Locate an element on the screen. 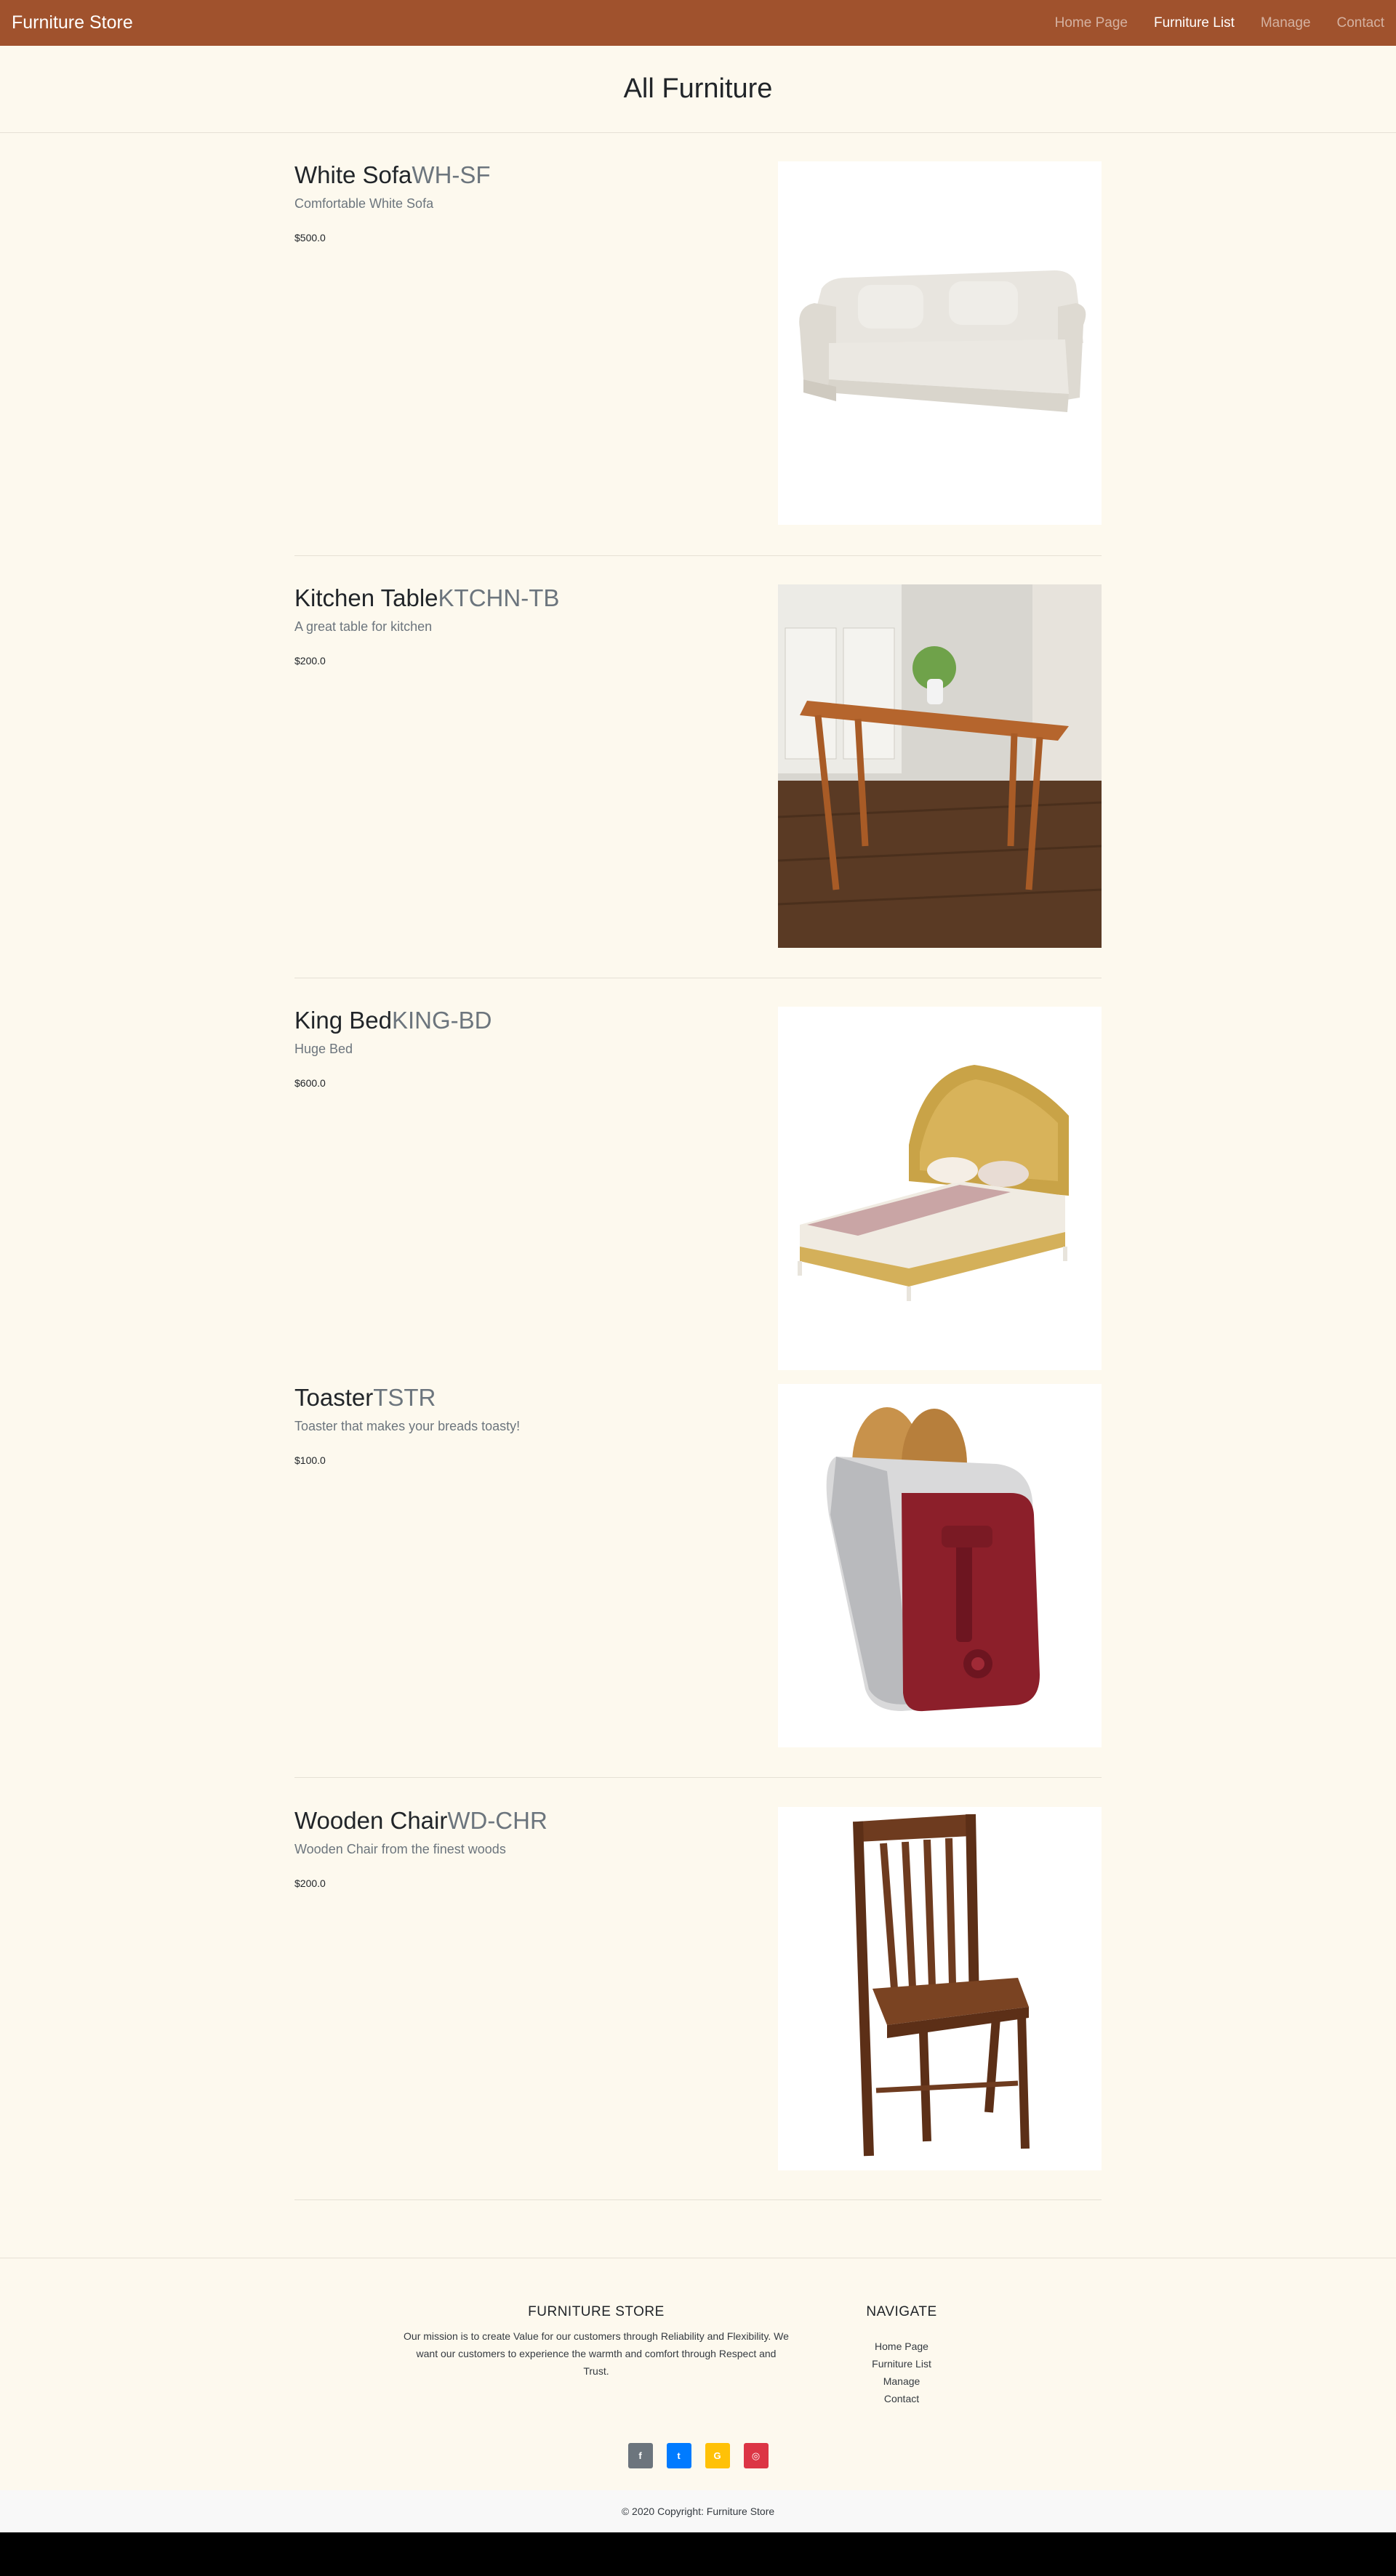  nav-links: Home Page Furniture List Manage Contact is located at coordinates (1206, 23).